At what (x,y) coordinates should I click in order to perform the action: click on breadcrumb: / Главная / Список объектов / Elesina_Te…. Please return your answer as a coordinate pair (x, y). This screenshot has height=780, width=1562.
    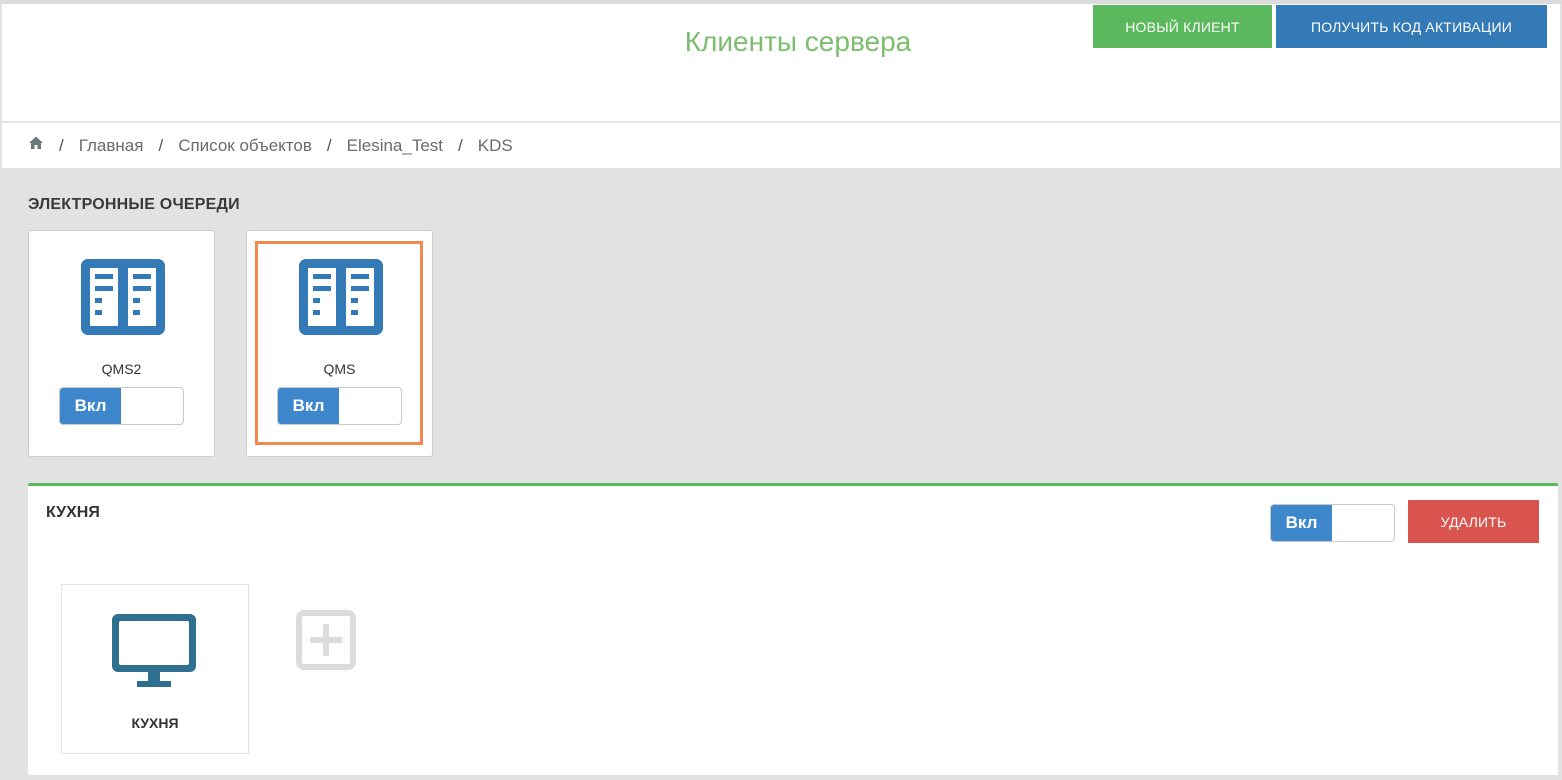
    Looking at the image, I should click on (781, 145).